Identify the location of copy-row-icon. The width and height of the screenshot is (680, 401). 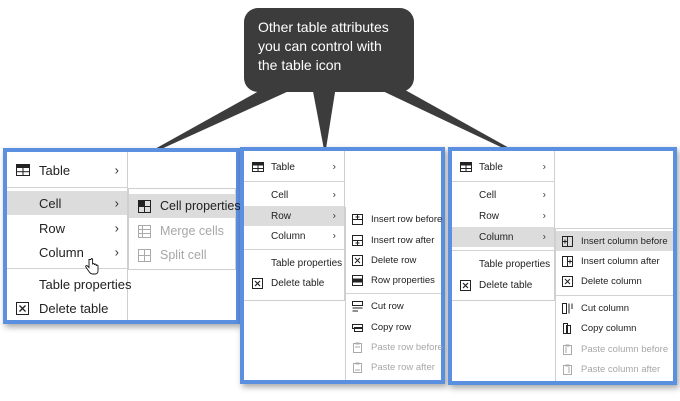
(357, 327).